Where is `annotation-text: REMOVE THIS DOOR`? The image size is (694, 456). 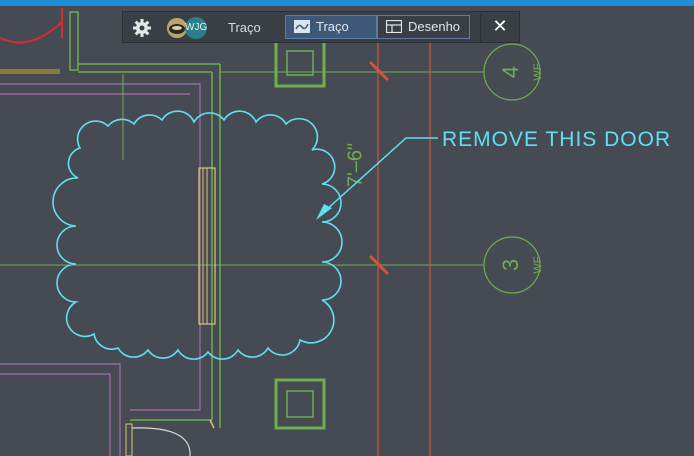
annotation-text: REMOVE THIS DOOR is located at coordinates (556, 139).